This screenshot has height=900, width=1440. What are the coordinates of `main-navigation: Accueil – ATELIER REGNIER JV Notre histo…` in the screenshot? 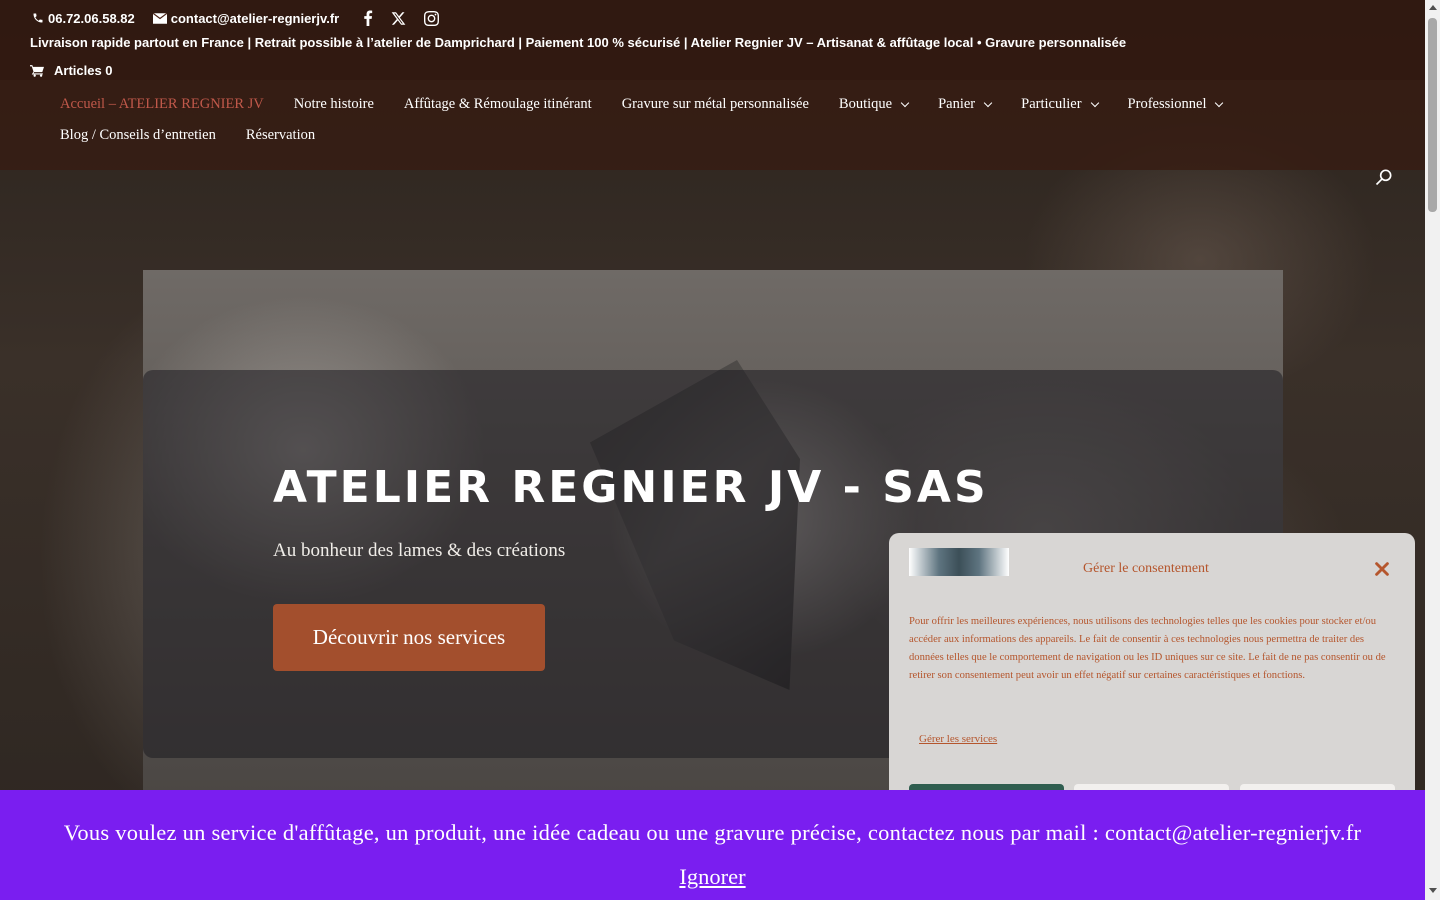 It's located at (710, 120).